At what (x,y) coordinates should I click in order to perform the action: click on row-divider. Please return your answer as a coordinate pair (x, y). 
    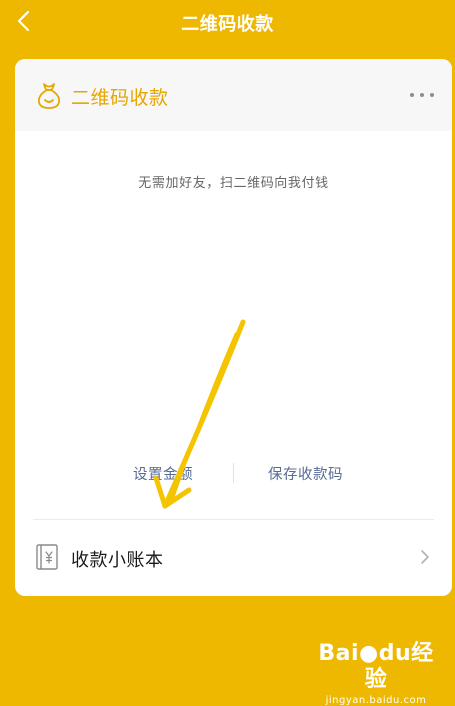
    Looking at the image, I should click on (233, 519).